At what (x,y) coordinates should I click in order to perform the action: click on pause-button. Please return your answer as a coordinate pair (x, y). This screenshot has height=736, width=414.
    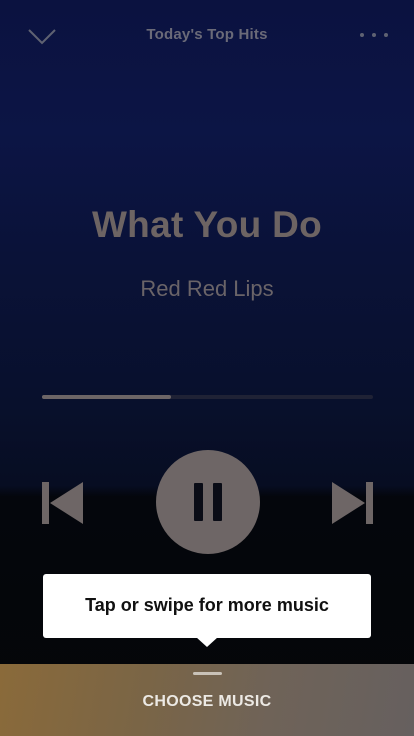
    Looking at the image, I should click on (208, 502).